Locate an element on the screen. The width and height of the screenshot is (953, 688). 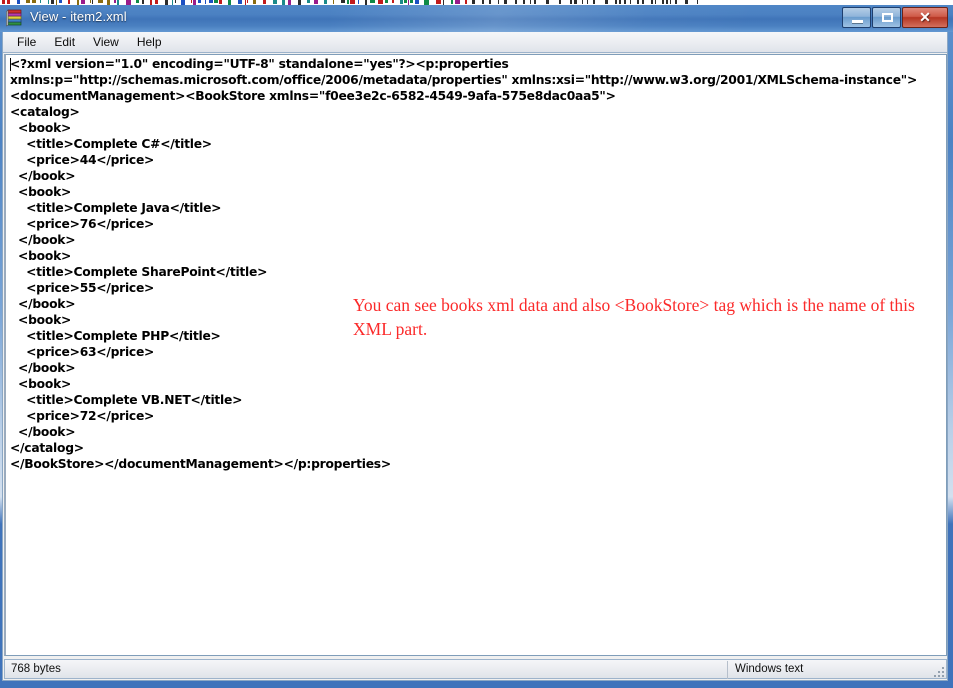
status-encoding: Windows text is located at coordinates (769, 669).